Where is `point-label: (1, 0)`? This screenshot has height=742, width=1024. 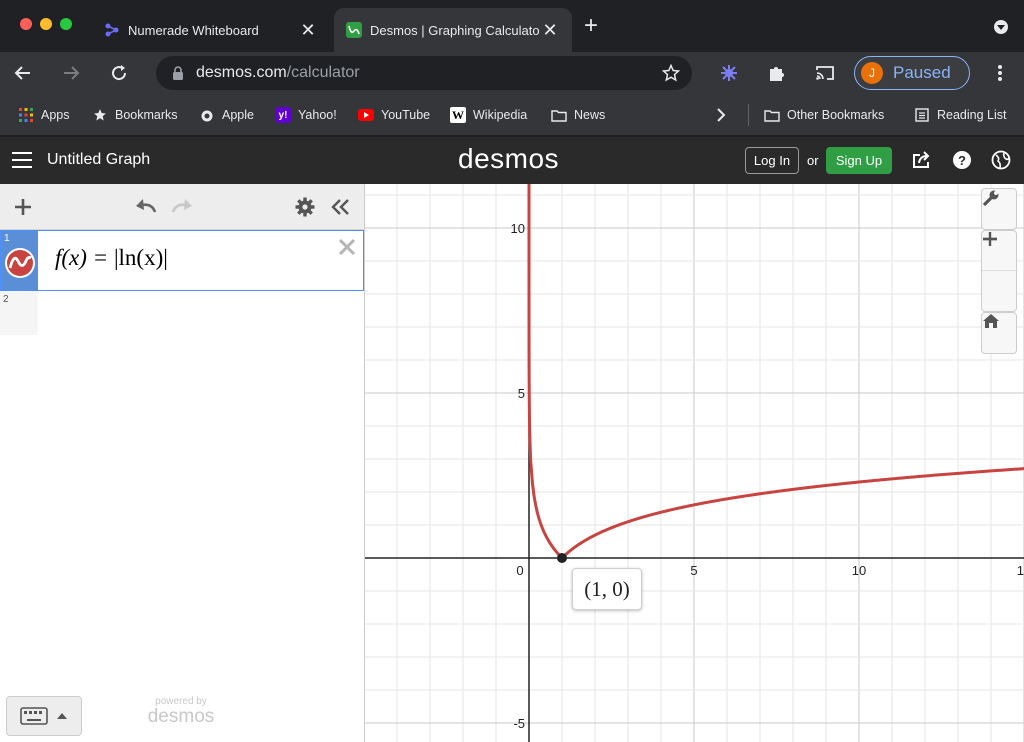
point-label: (1, 0) is located at coordinates (607, 589).